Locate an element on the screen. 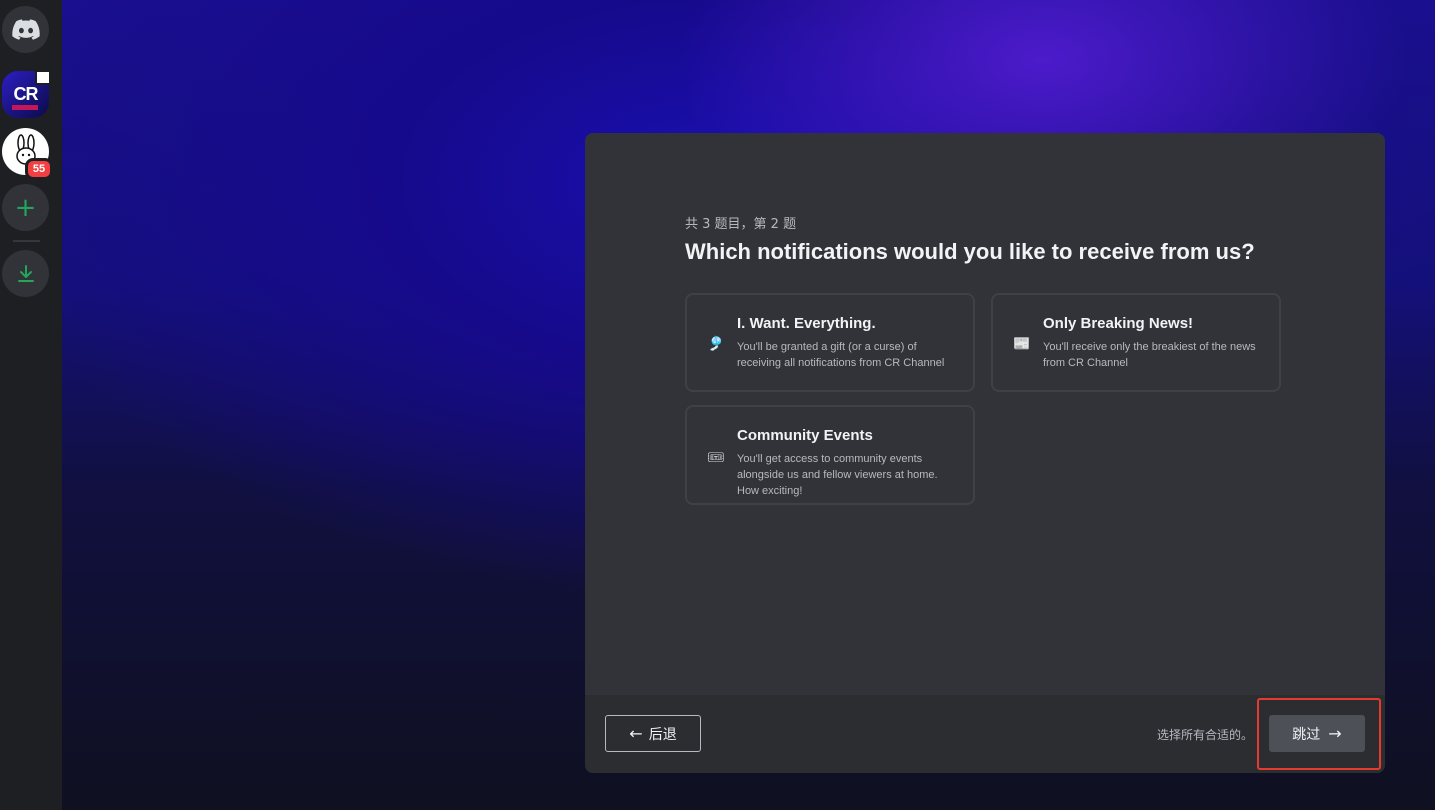 This screenshot has width=1435, height=810. plus-icon: + is located at coordinates (25, 207).